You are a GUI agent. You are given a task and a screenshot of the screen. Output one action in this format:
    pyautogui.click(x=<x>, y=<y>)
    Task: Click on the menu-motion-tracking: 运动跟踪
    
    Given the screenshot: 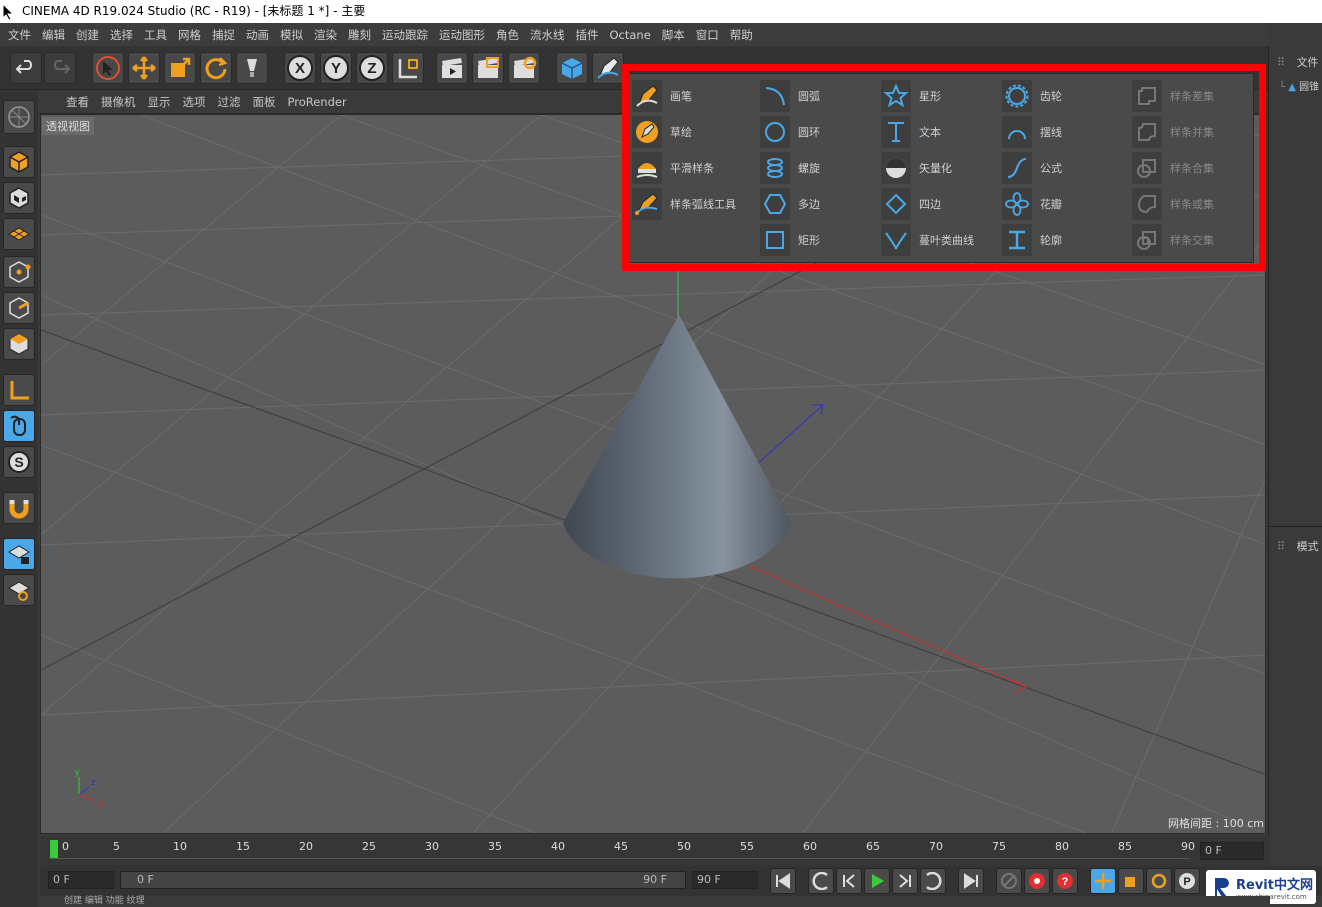 What is the action you would take?
    pyautogui.click(x=405, y=35)
    